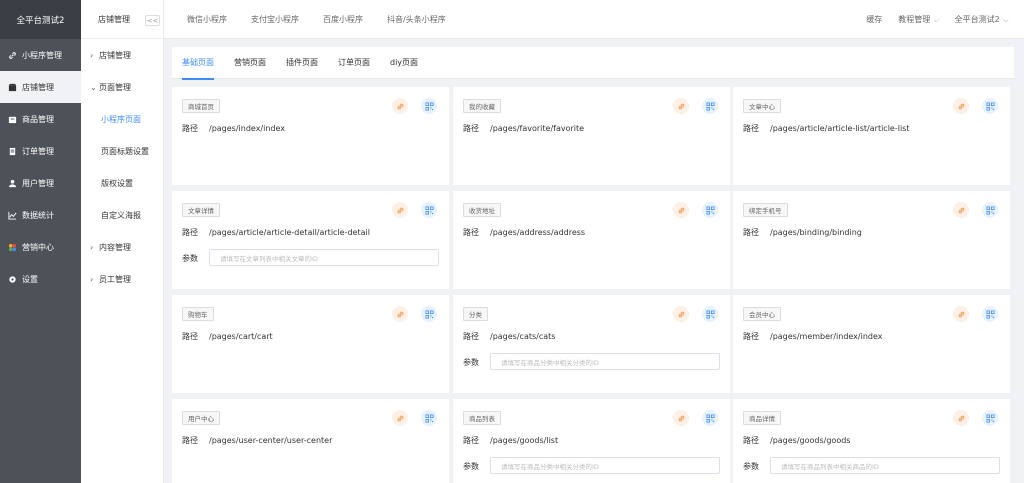  Describe the element at coordinates (115, 247) in the screenshot. I see `subnav-group-label: 内容管理` at that location.